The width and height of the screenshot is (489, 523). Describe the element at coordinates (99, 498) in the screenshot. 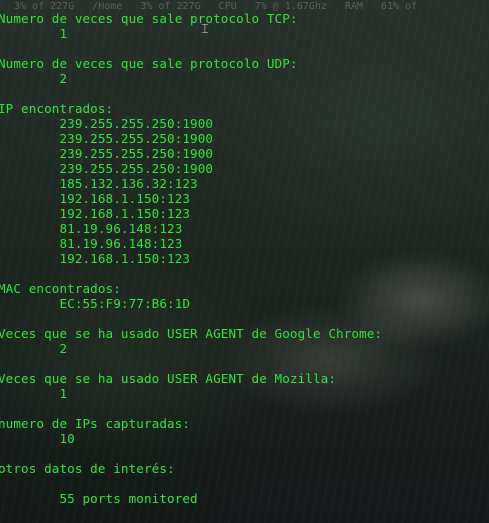

I see `terminal-line: 55 ports monitored` at that location.